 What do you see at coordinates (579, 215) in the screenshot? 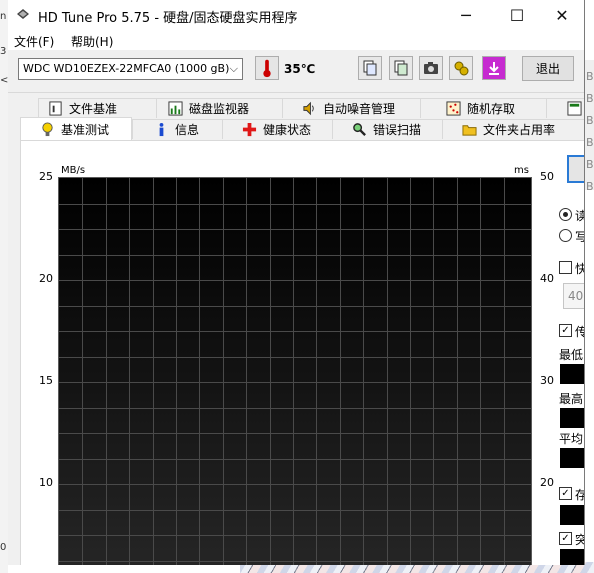
I see `read-label: 读取` at bounding box center [579, 215].